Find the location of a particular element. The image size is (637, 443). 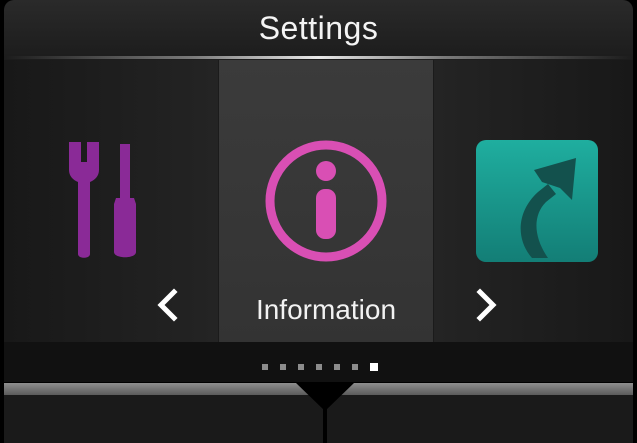

pagination-indicator is located at coordinates (318, 362).